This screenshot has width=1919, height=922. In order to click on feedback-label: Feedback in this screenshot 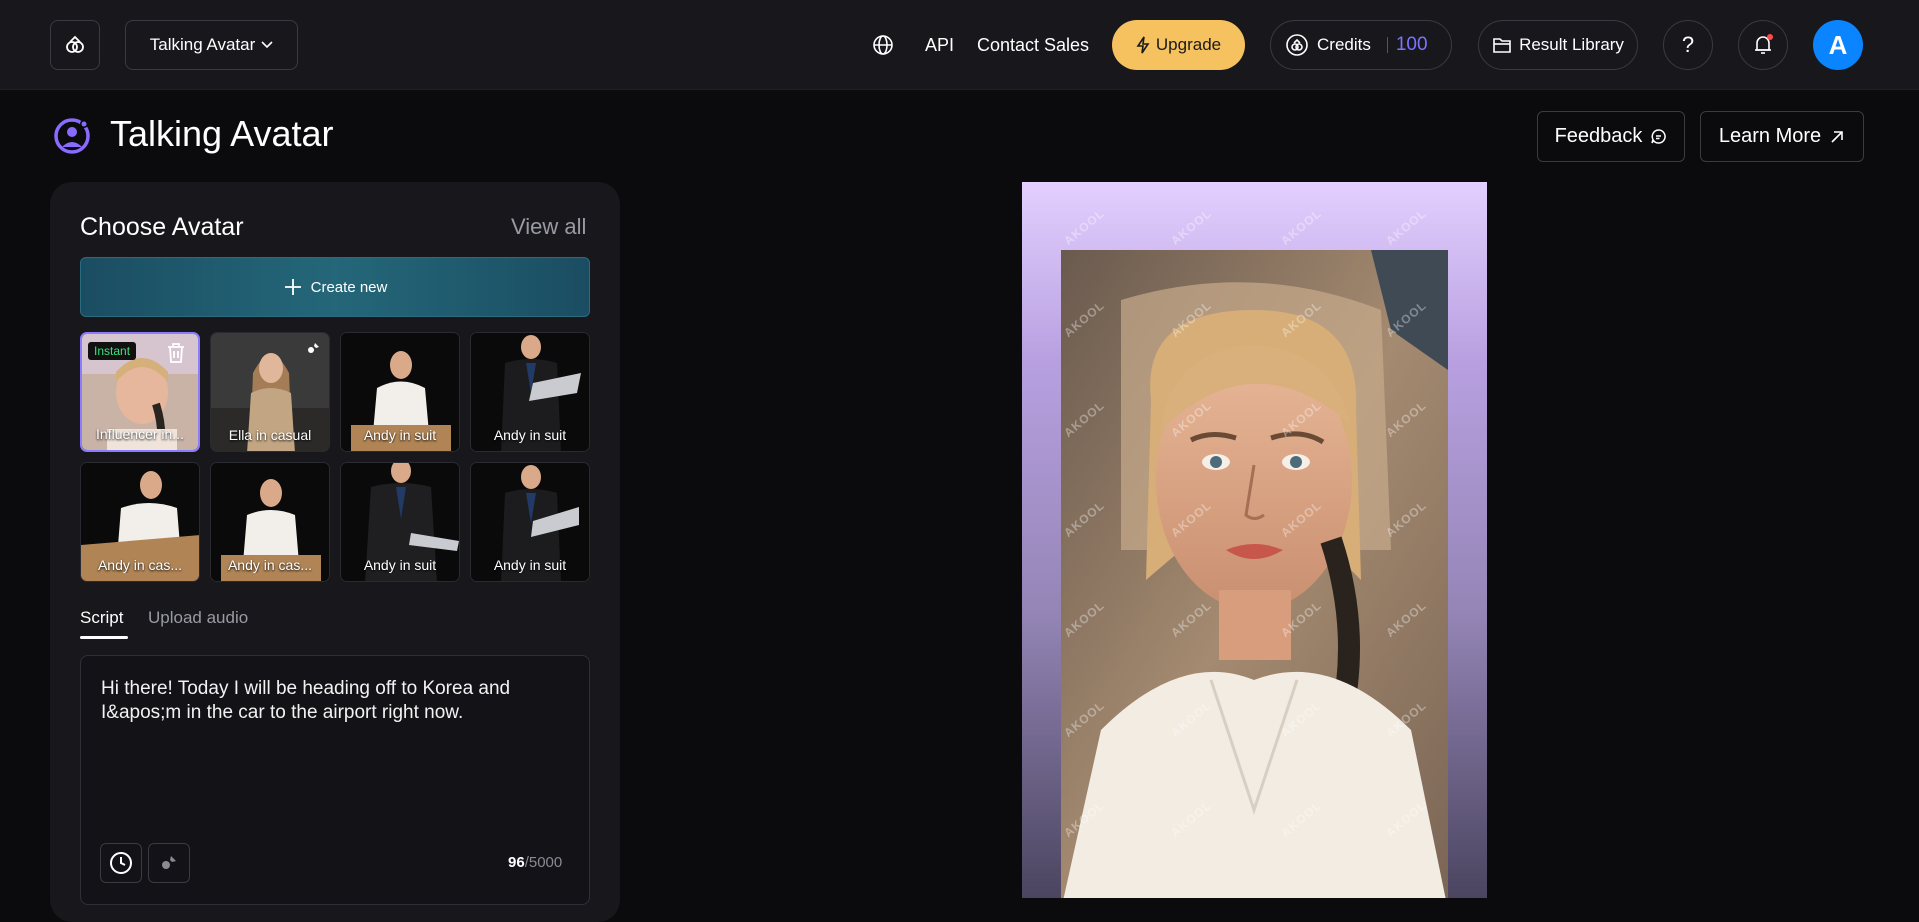, I will do `click(1598, 136)`.